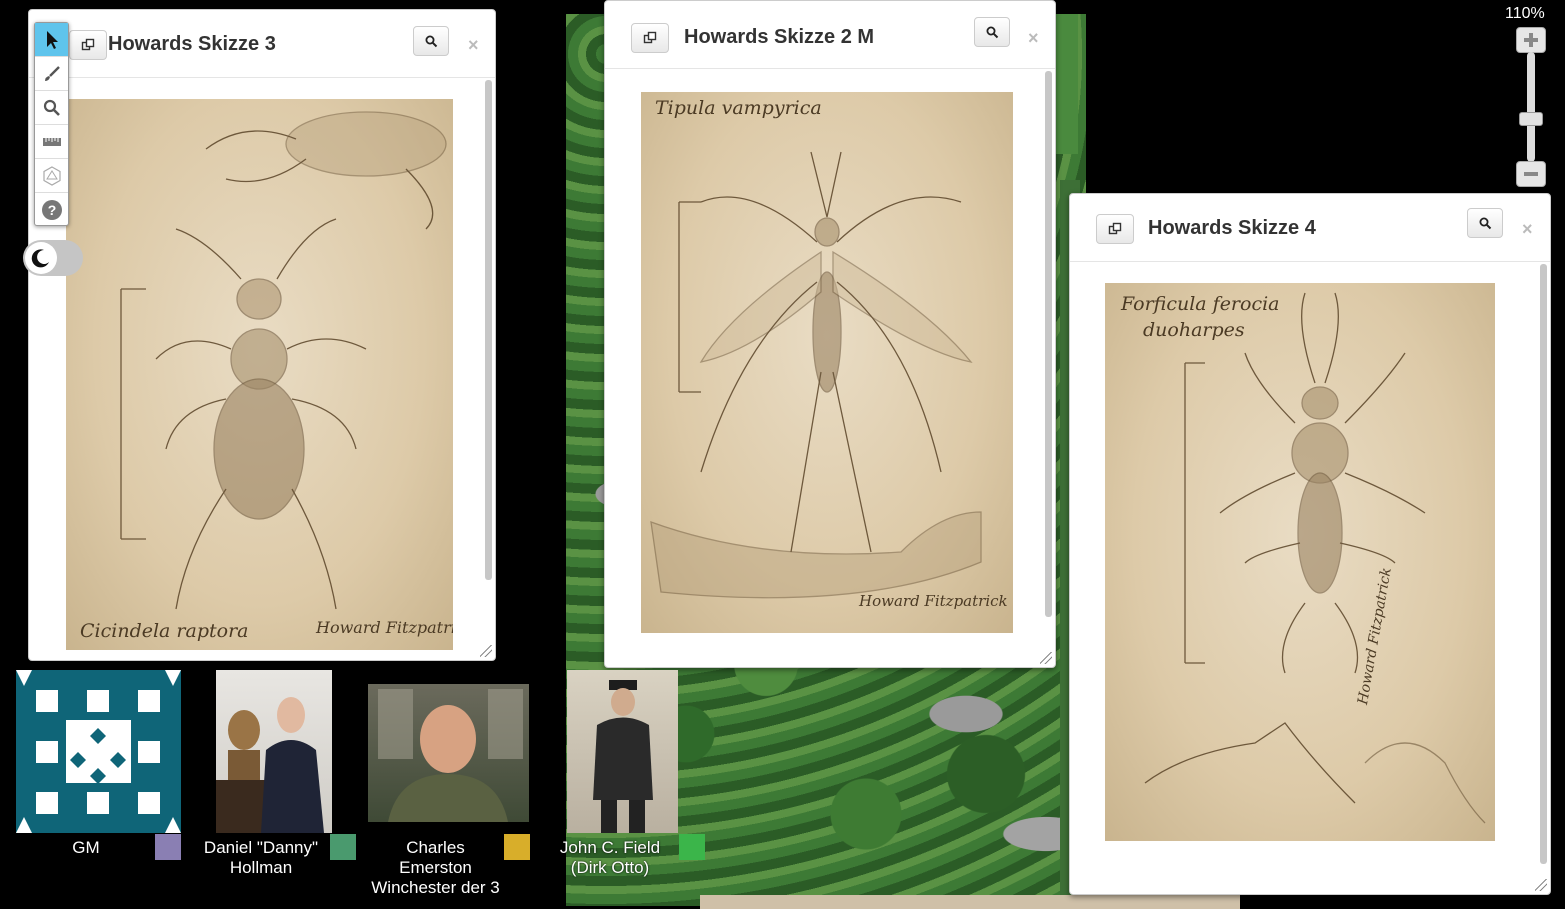 The width and height of the screenshot is (1565, 909). Describe the element at coordinates (779, 37) in the screenshot. I see `window-title: Howards Skizze 2 M` at that location.